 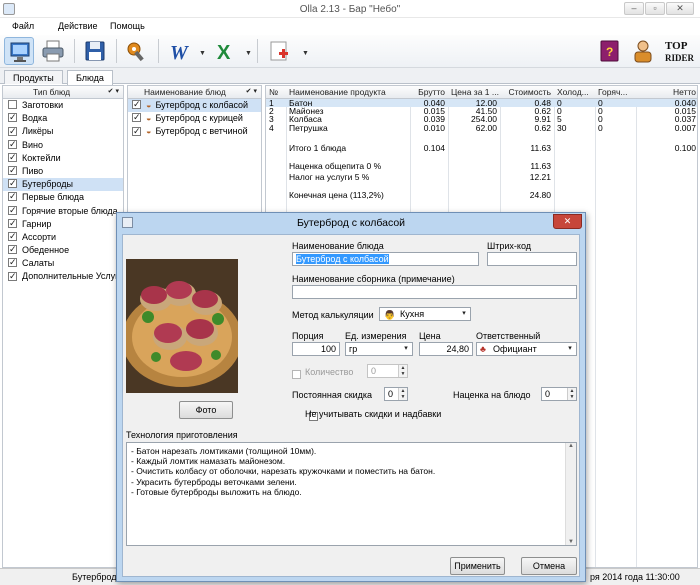 I want to click on minimize-button: –, so click(x=634, y=8).